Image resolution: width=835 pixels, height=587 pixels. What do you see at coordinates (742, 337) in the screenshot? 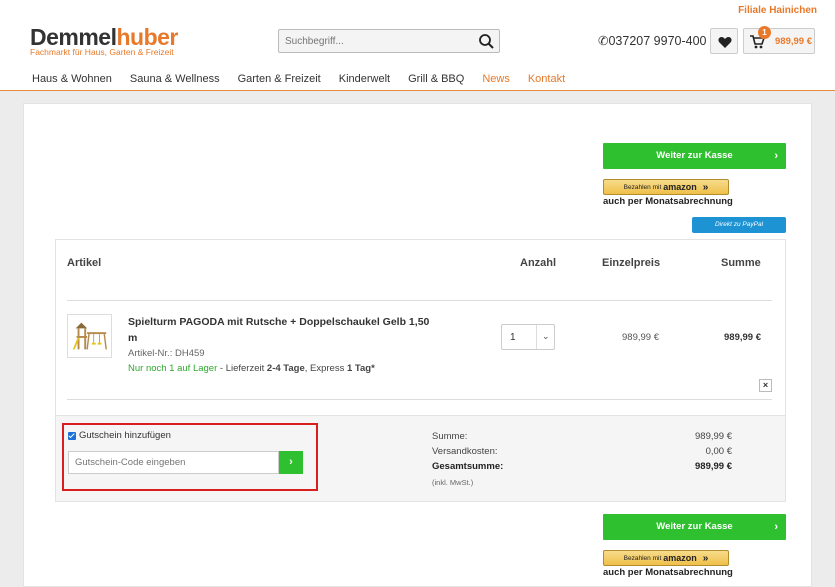
I see `line-total: 989,99 €` at bounding box center [742, 337].